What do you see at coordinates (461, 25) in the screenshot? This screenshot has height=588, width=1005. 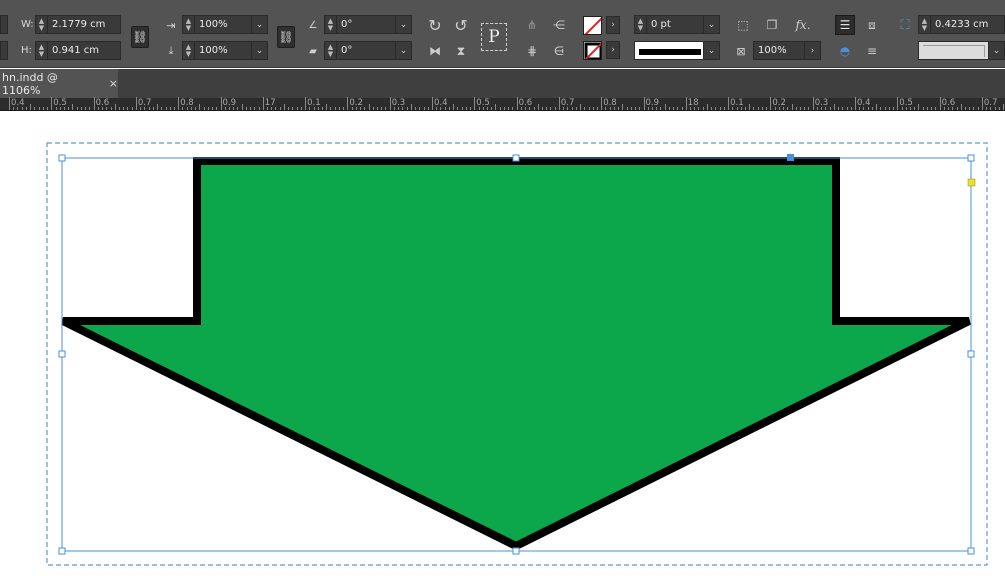 I see `rotate-counterclockwise-icon: ↺` at bounding box center [461, 25].